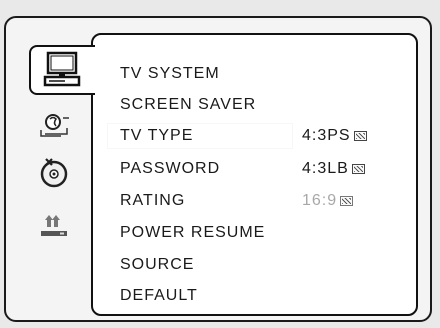  Describe the element at coordinates (170, 74) in the screenshot. I see `menu-item-tv-system: TV SYSTEM` at that location.